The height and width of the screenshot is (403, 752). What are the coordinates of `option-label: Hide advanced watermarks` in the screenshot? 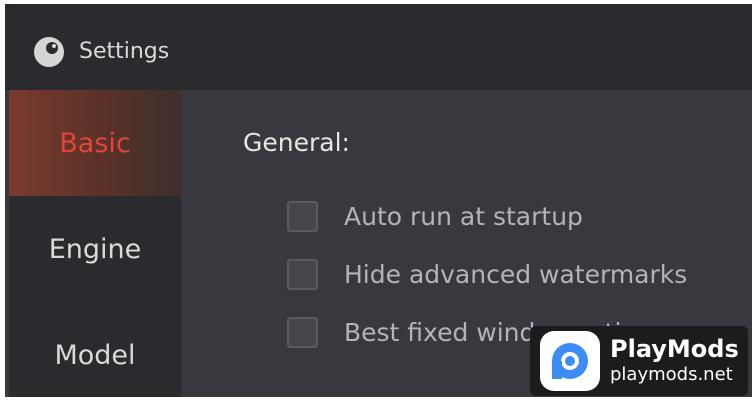 It's located at (516, 274).